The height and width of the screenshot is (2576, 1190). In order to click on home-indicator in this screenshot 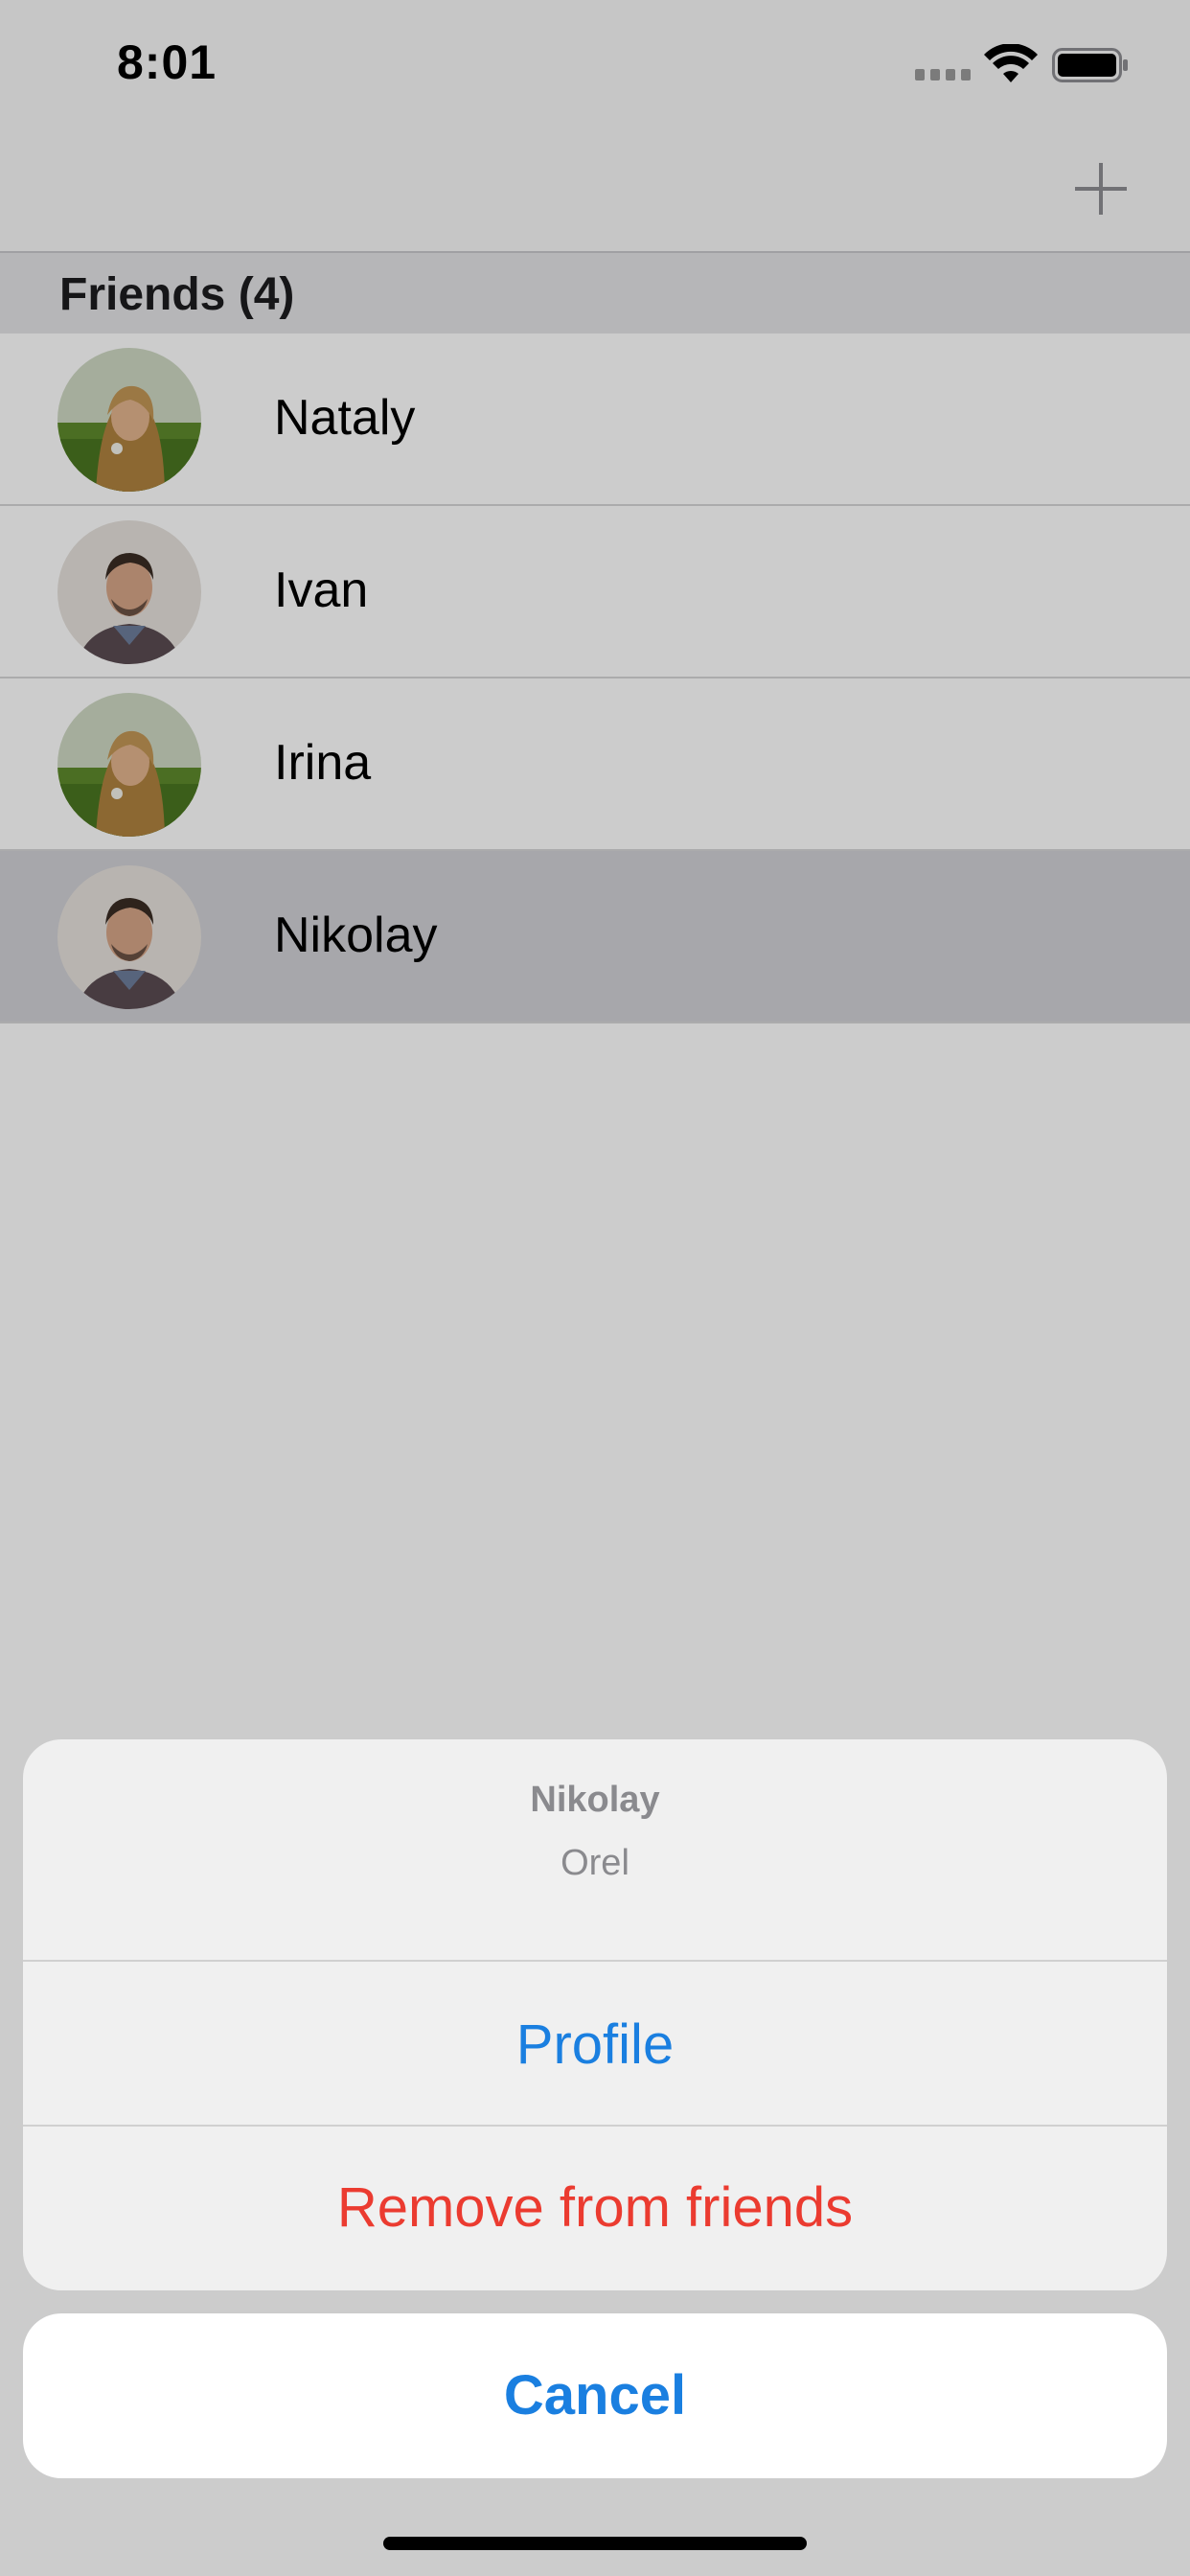, I will do `click(595, 2543)`.